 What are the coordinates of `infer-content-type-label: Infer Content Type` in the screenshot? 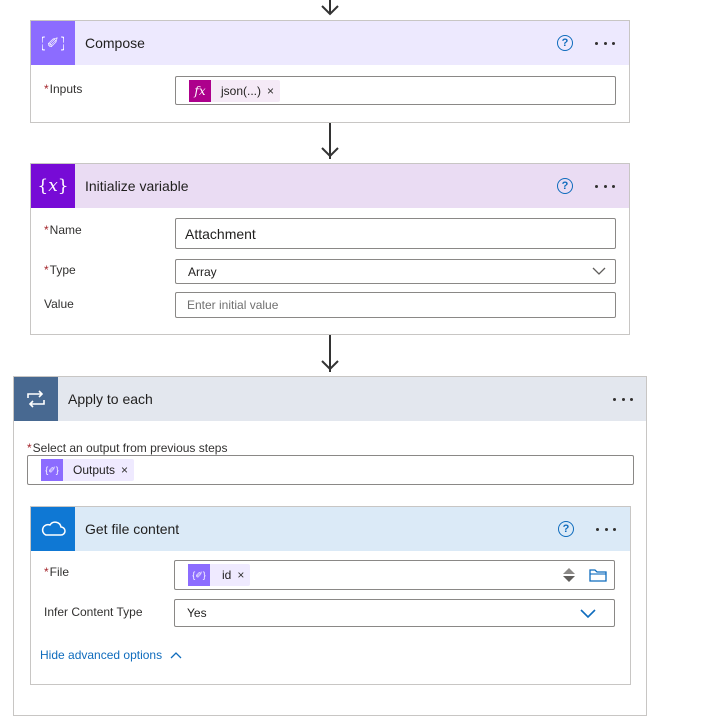 It's located at (93, 612).